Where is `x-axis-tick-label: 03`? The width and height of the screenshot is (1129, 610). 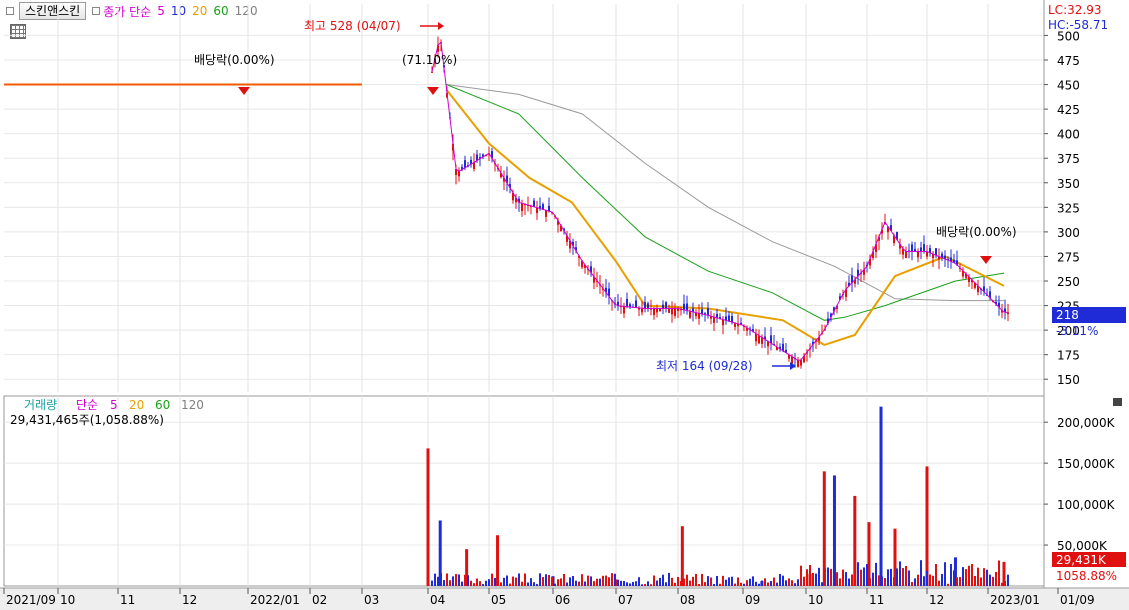 x-axis-tick-label: 03 is located at coordinates (371, 600).